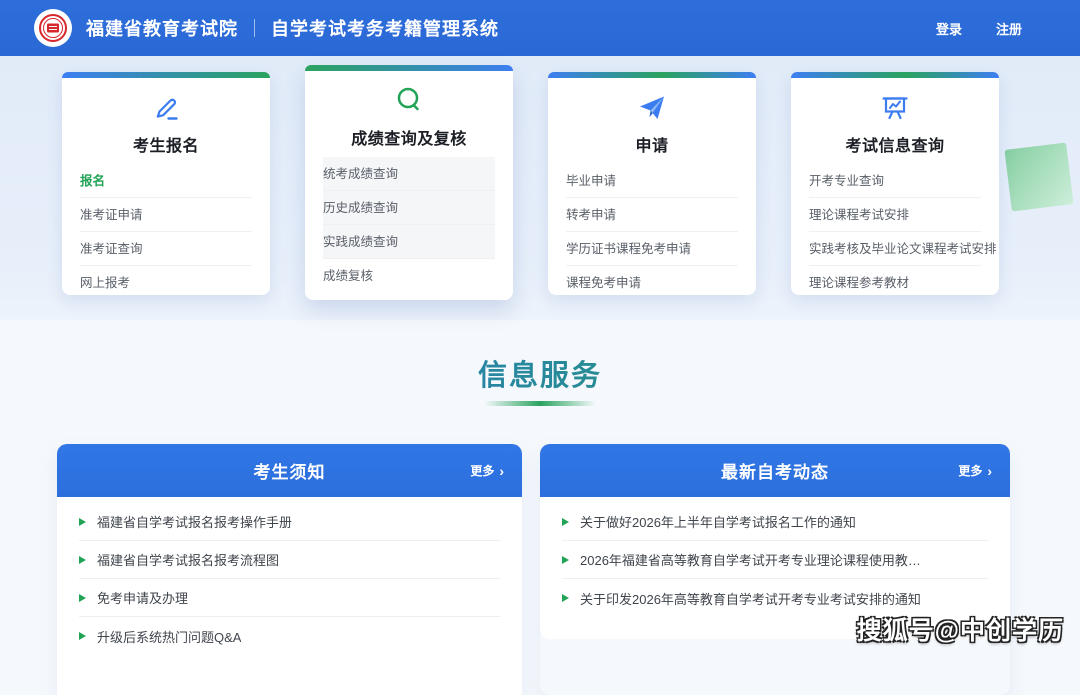  I want to click on card-item: 准考证申请, so click(166, 215).